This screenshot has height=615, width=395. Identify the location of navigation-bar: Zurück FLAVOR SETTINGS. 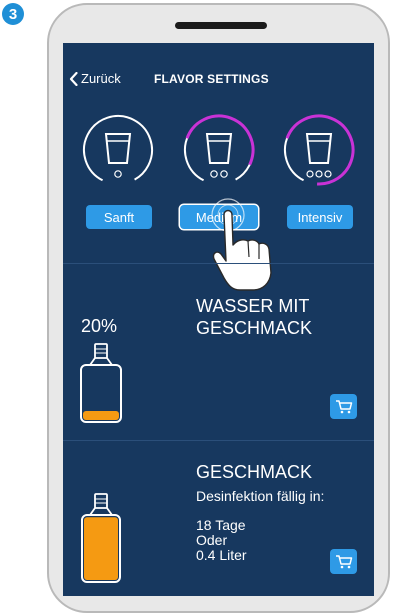
(218, 79).